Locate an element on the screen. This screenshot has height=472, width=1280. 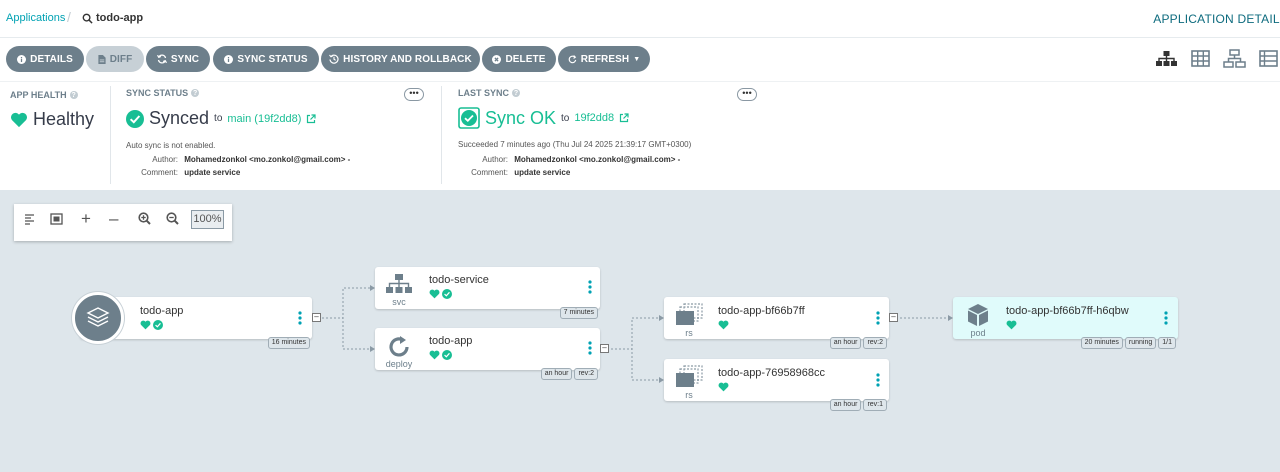
app-node-status is located at coordinates (151, 325).